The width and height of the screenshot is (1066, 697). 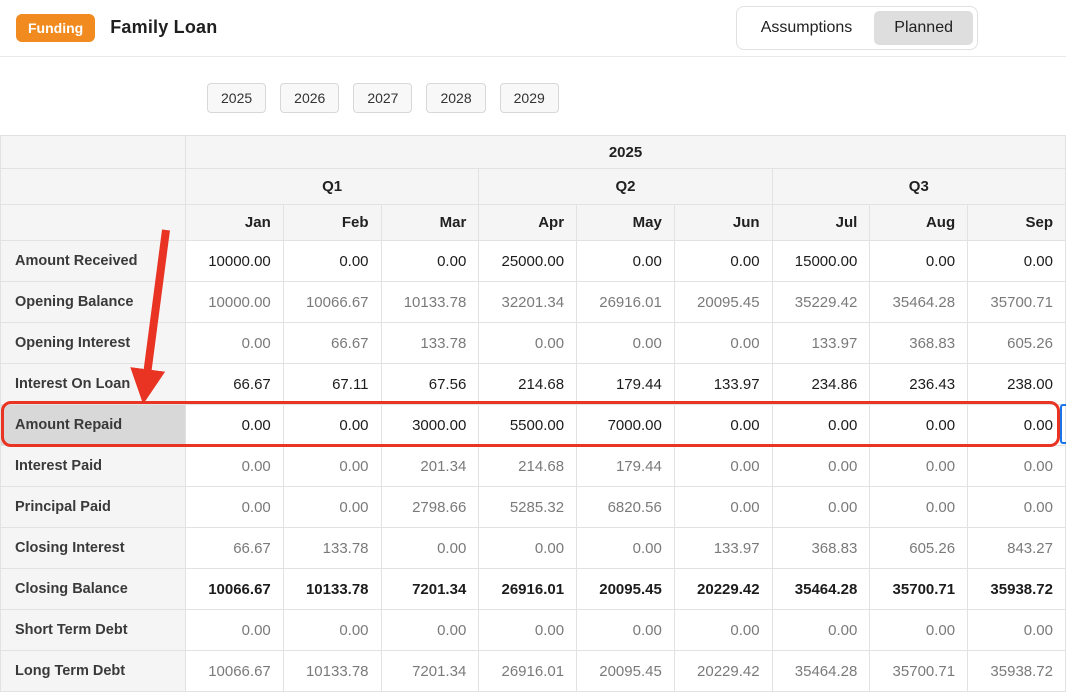 I want to click on year-button-2029: 2029, so click(x=529, y=98).